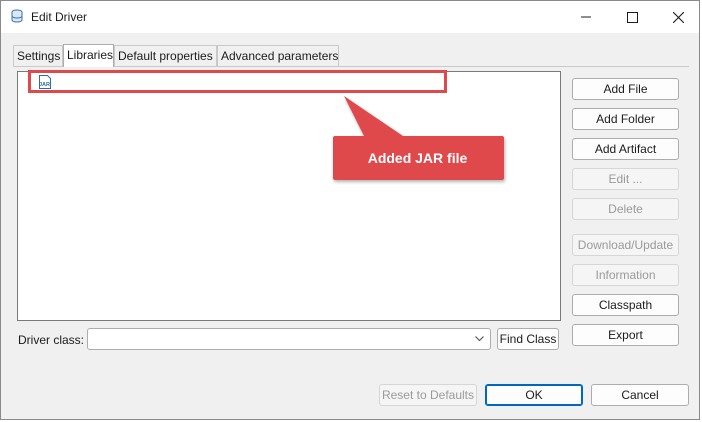  Describe the element at coordinates (528, 339) in the screenshot. I see `find-class-button: Find Class` at that location.